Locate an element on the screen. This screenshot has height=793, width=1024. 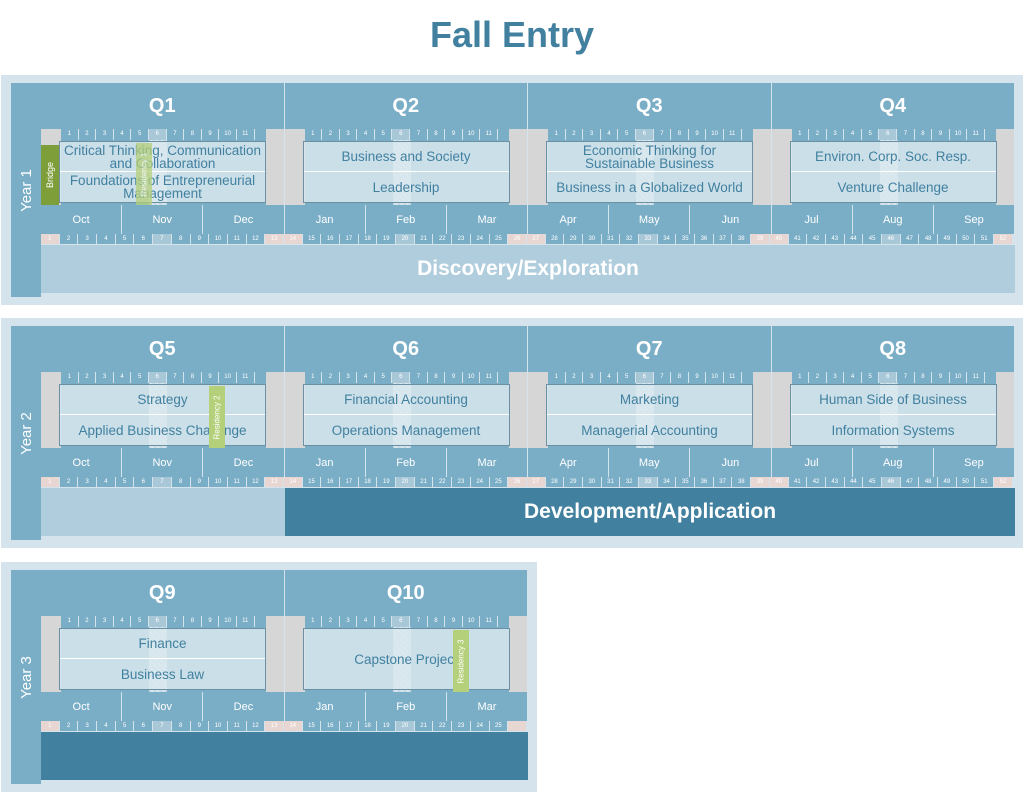
week-number: 12 is located at coordinates (256, 239).